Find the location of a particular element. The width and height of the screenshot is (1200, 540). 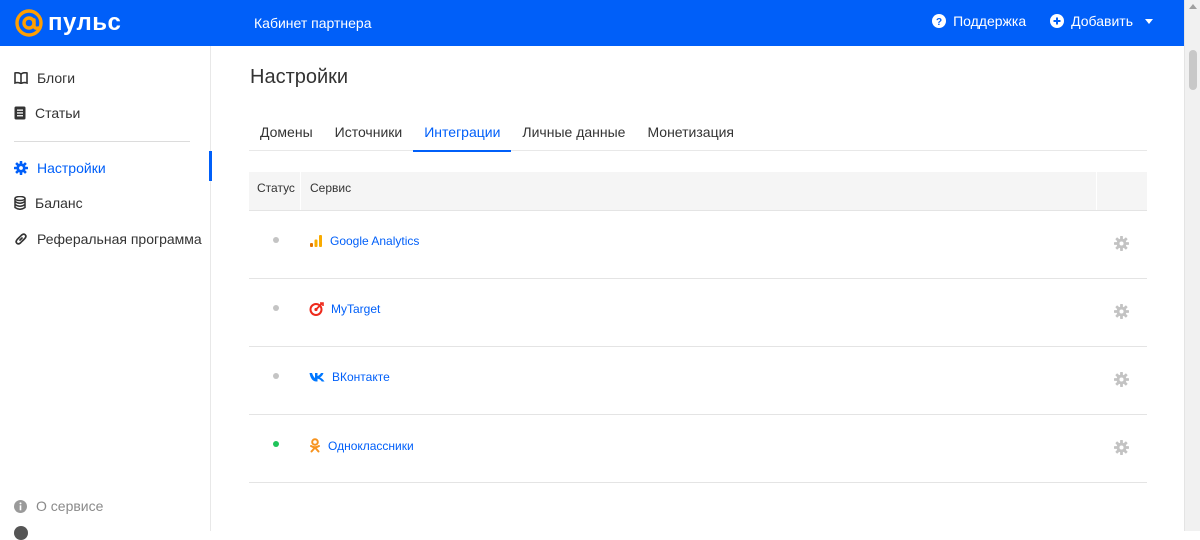

sidebar-item-blogs: Блоги is located at coordinates (105, 78).